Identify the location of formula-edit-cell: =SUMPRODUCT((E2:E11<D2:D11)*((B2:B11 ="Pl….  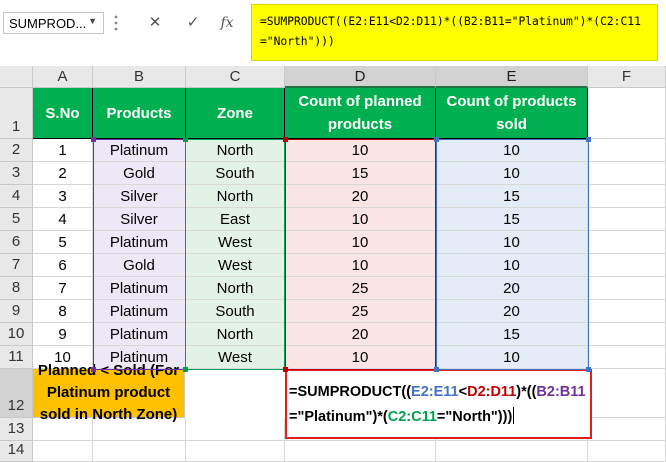
(438, 404).